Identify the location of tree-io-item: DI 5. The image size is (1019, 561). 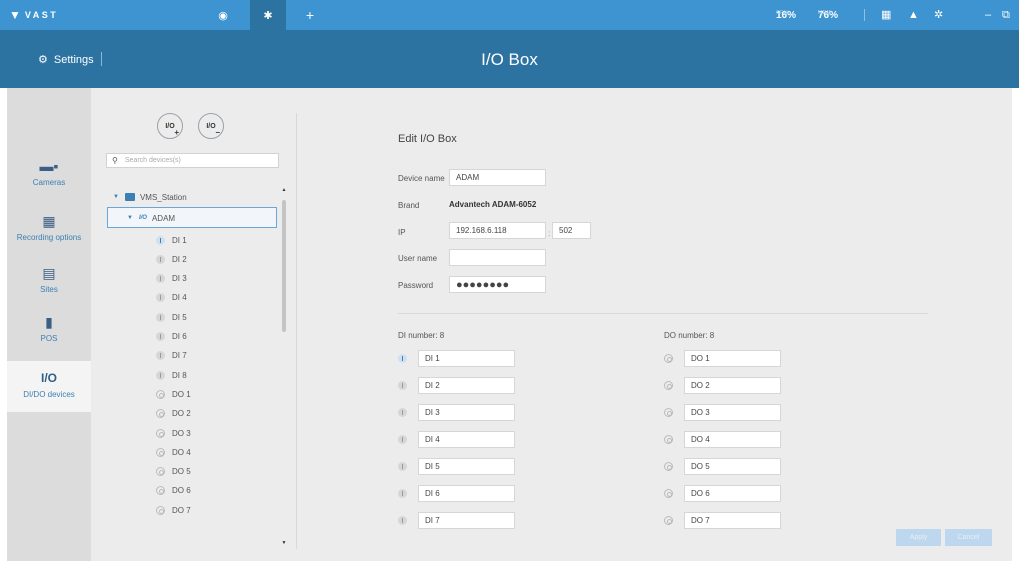
(171, 317).